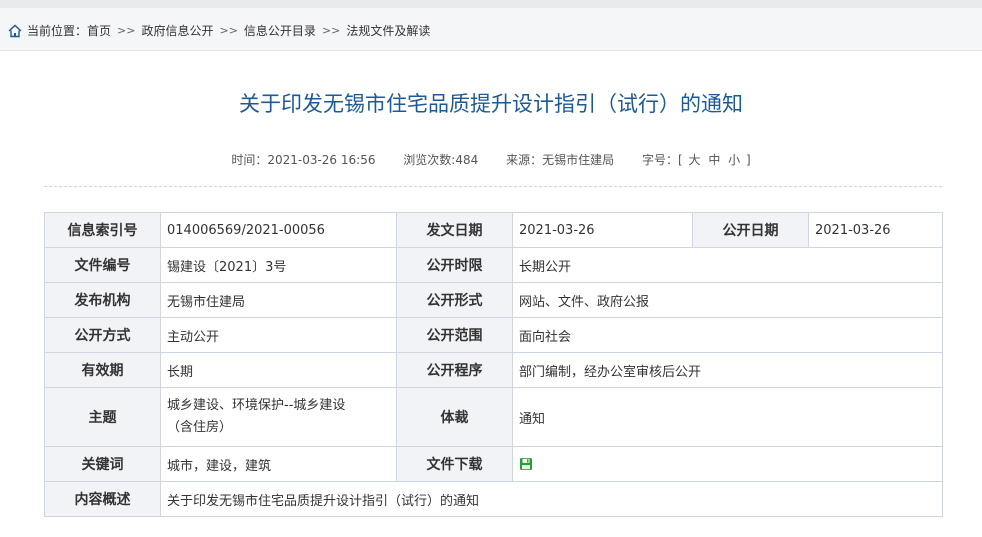  I want to click on divider, so click(493, 186).